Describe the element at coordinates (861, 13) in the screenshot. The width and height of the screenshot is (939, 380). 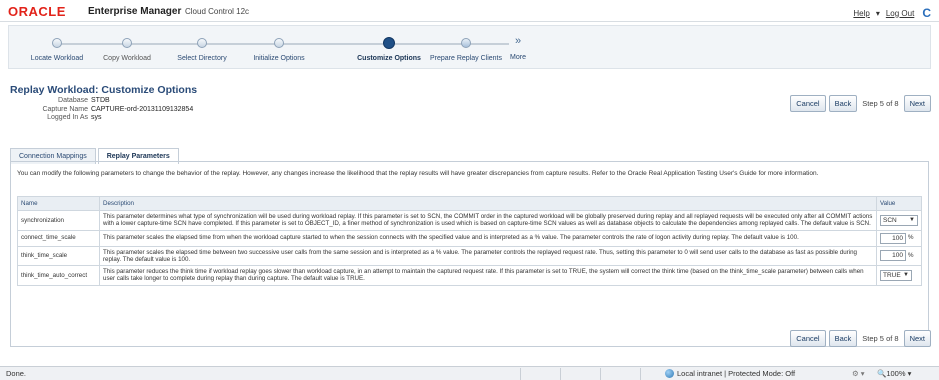
I see `help-menu: Help` at that location.